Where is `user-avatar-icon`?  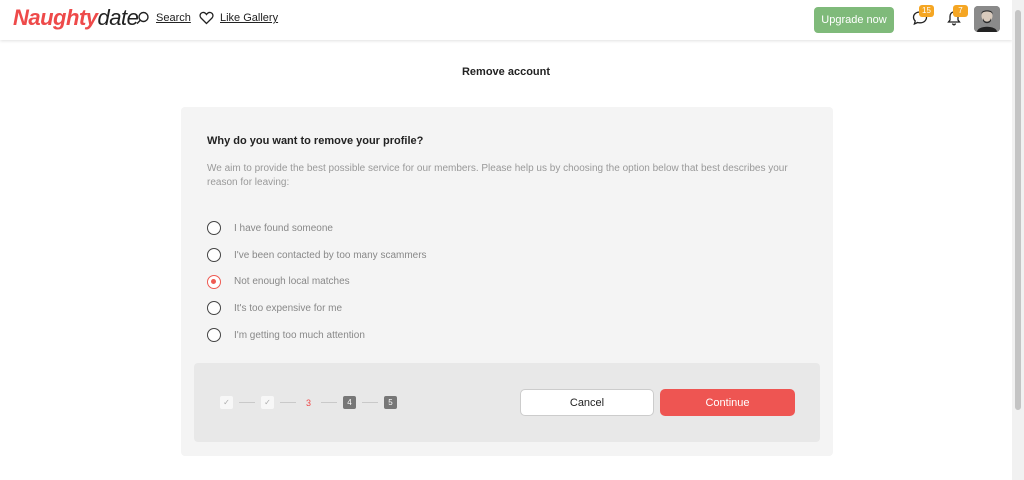 user-avatar-icon is located at coordinates (987, 19).